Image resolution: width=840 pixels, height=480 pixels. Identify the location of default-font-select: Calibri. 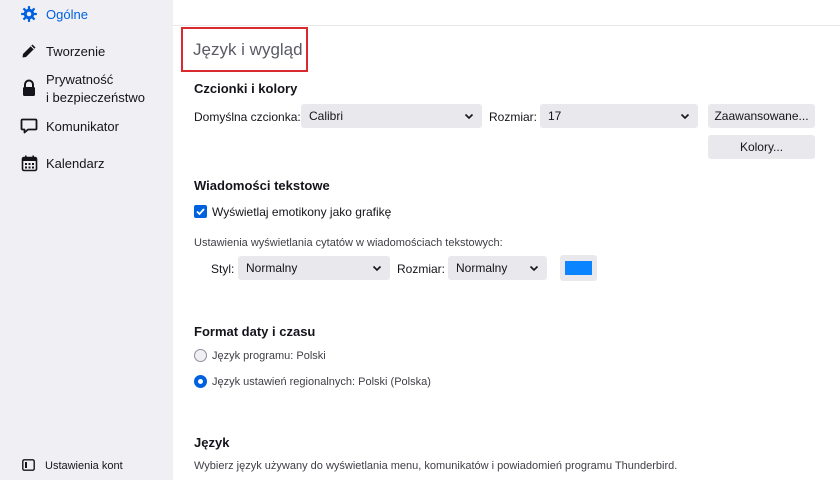
(391, 116).